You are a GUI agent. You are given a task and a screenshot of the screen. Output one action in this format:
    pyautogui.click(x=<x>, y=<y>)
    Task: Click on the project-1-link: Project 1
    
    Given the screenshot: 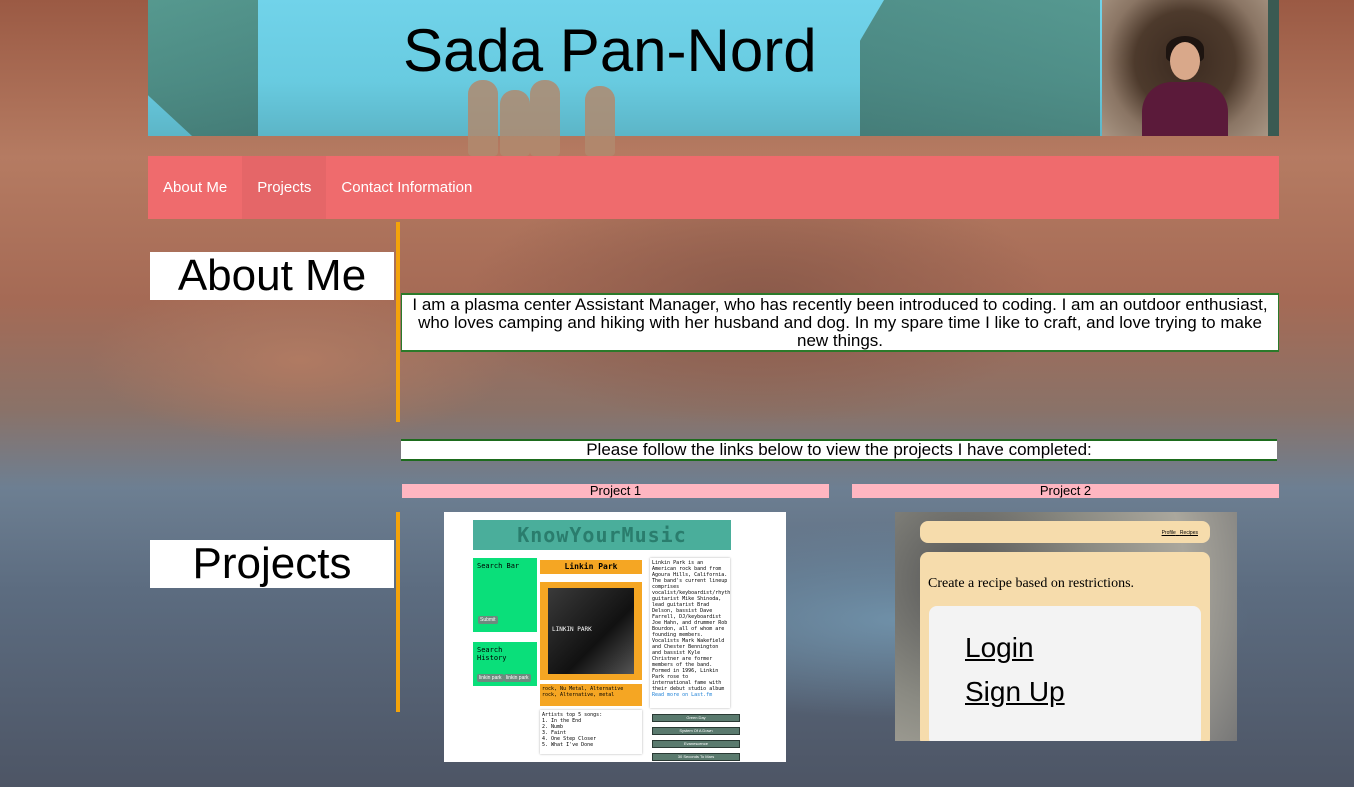 What is the action you would take?
    pyautogui.click(x=615, y=491)
    